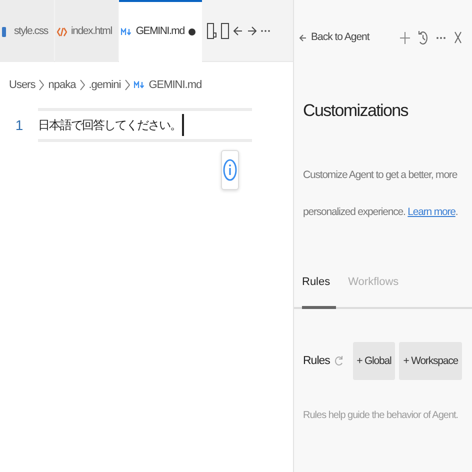 This screenshot has width=472, height=472. What do you see at coordinates (316, 361) in the screenshot?
I see `section-title: Rules` at bounding box center [316, 361].